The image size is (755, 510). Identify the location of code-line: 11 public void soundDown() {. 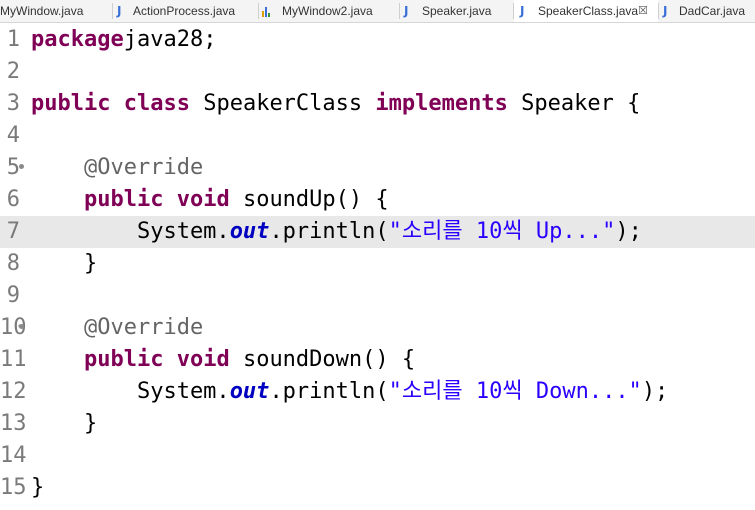
(377, 360).